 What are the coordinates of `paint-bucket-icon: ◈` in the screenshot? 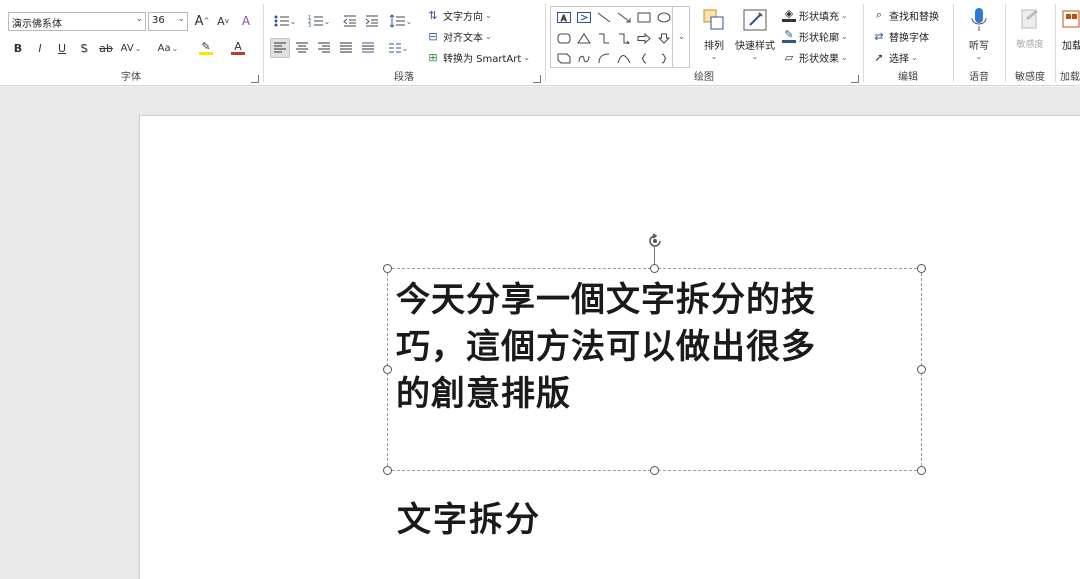 It's located at (789, 14).